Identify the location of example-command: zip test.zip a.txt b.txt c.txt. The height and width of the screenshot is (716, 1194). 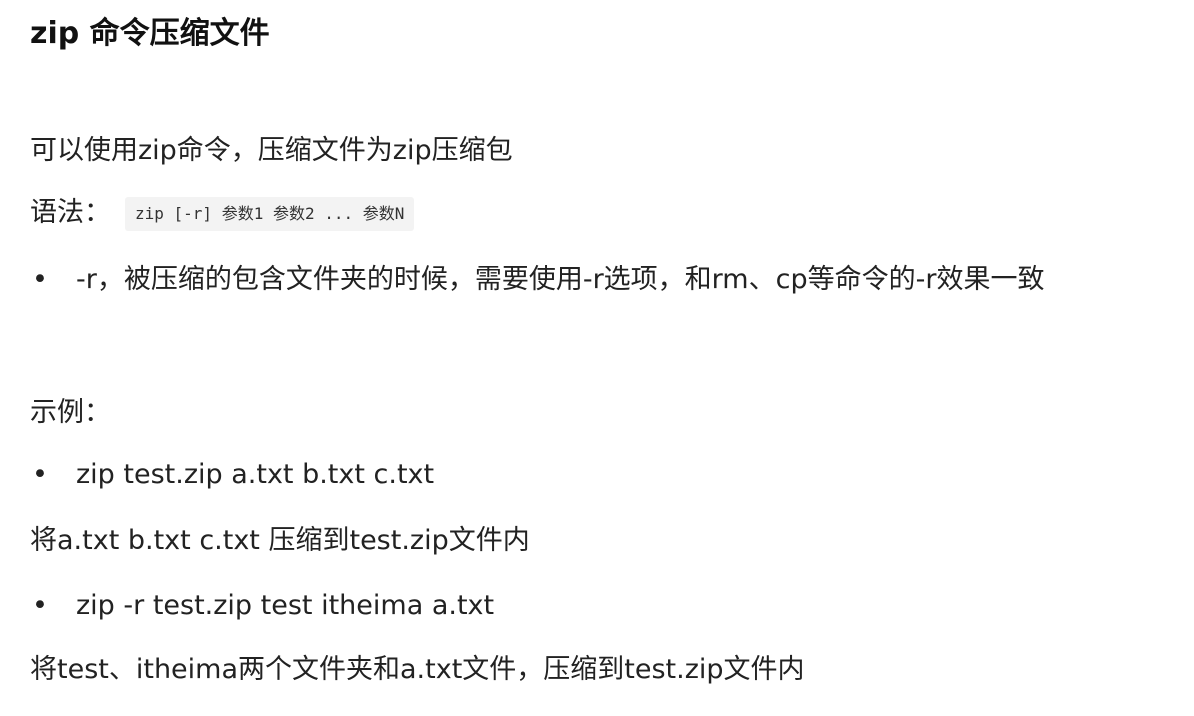
(255, 474).